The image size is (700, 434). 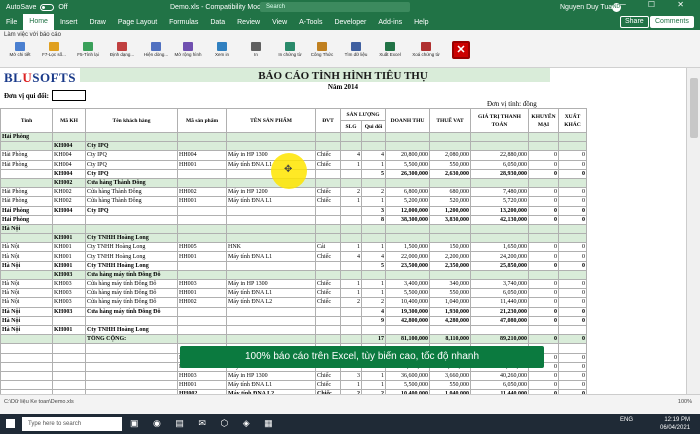 What do you see at coordinates (450, 265) in the screenshot?
I see `table-cell: 2,350,000` at bounding box center [450, 265].